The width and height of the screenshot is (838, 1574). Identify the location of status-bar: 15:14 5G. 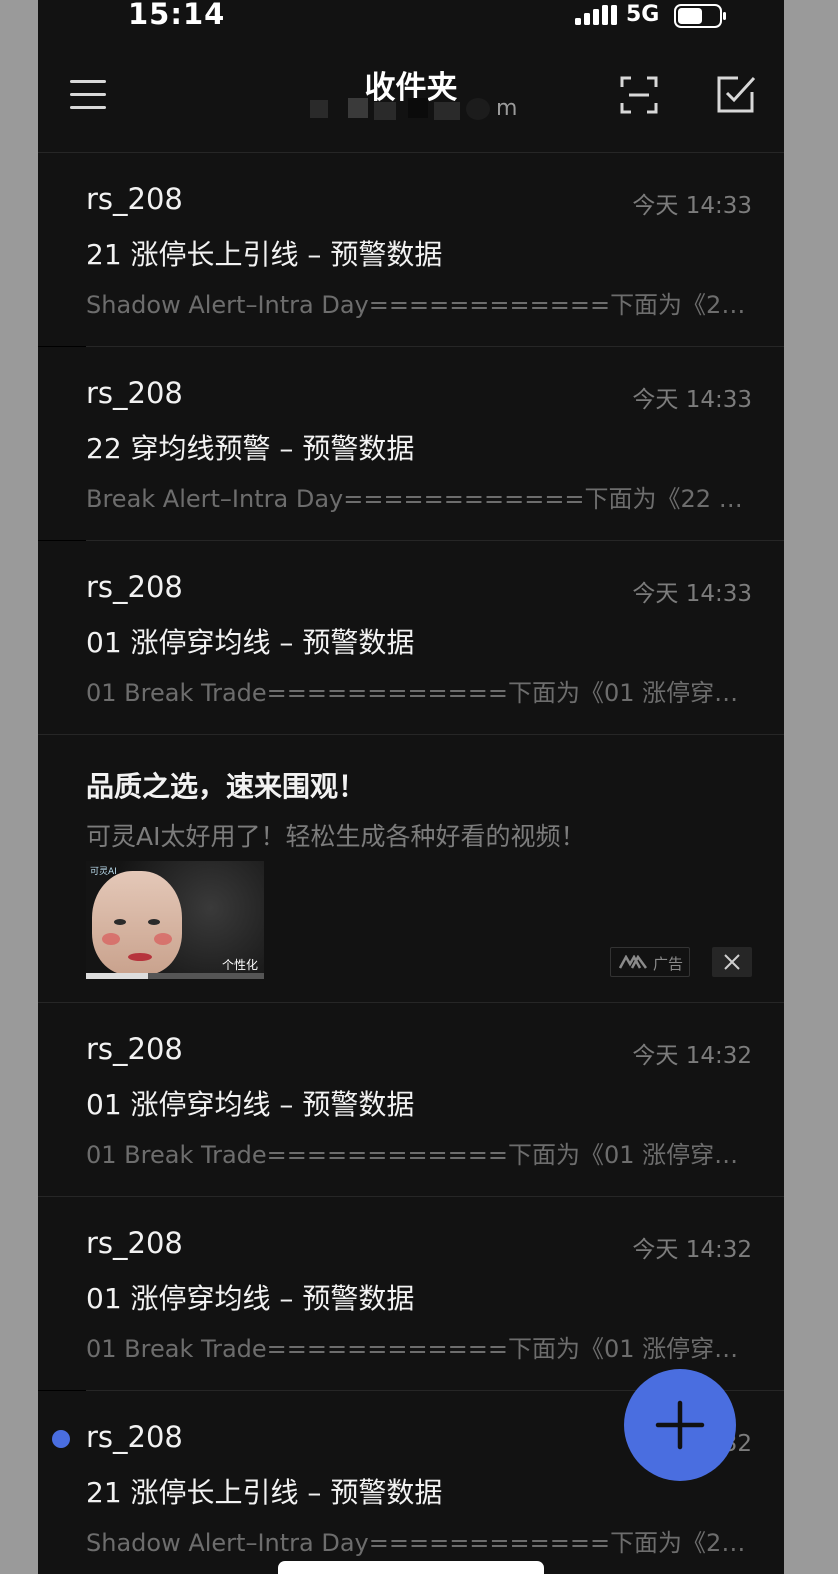
(411, 19).